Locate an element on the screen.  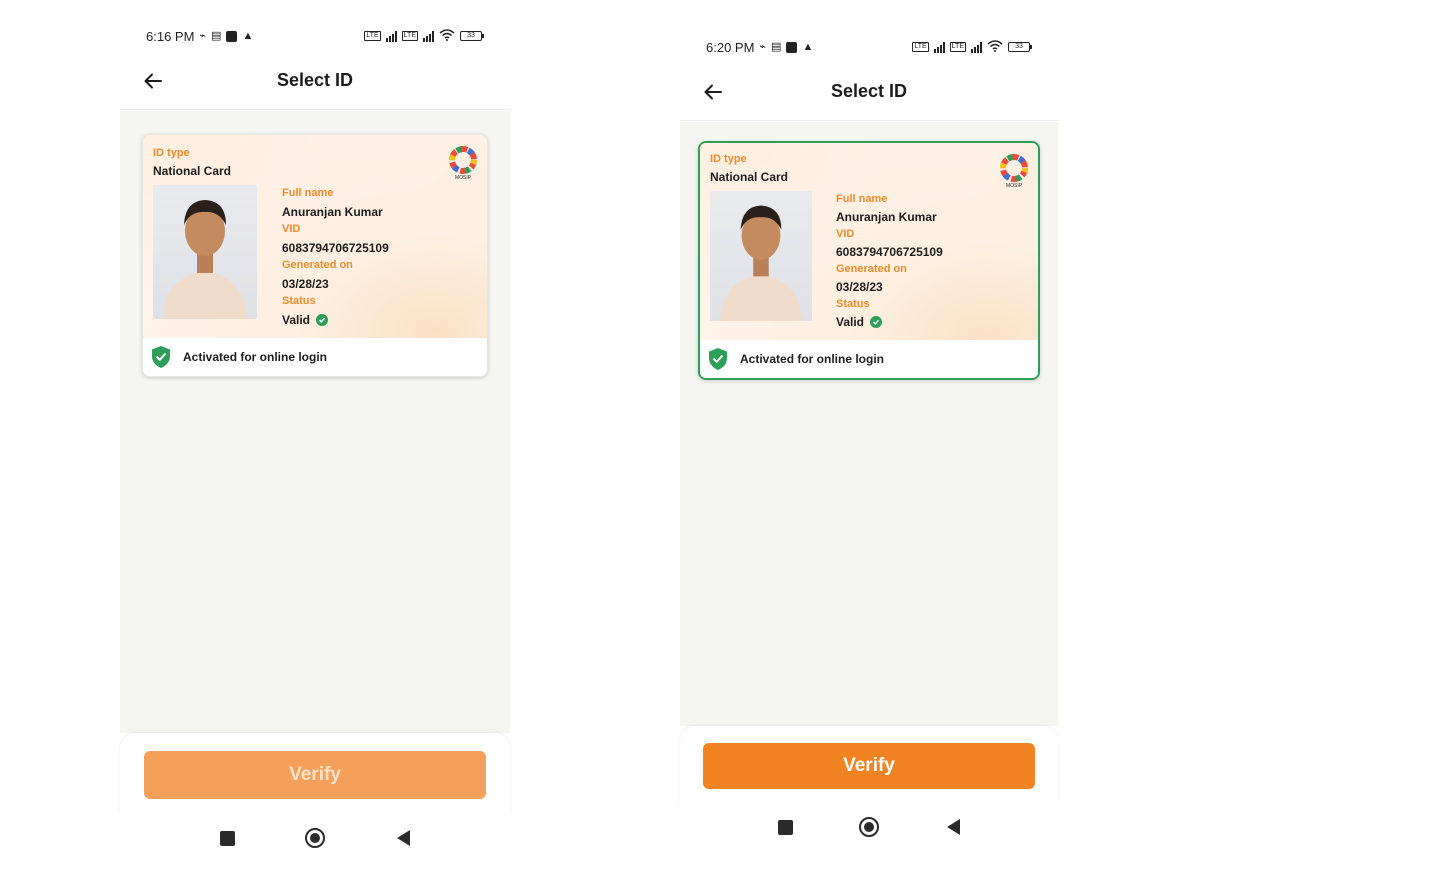
status-left: 6:20 PM ⌁ ▤ ▲ is located at coordinates (759, 47).